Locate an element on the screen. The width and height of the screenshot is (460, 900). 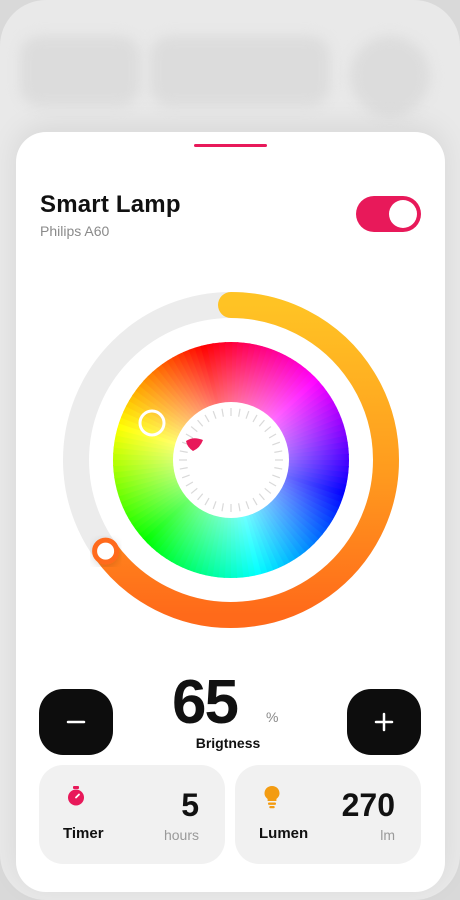
power-toggle is located at coordinates (388, 214).